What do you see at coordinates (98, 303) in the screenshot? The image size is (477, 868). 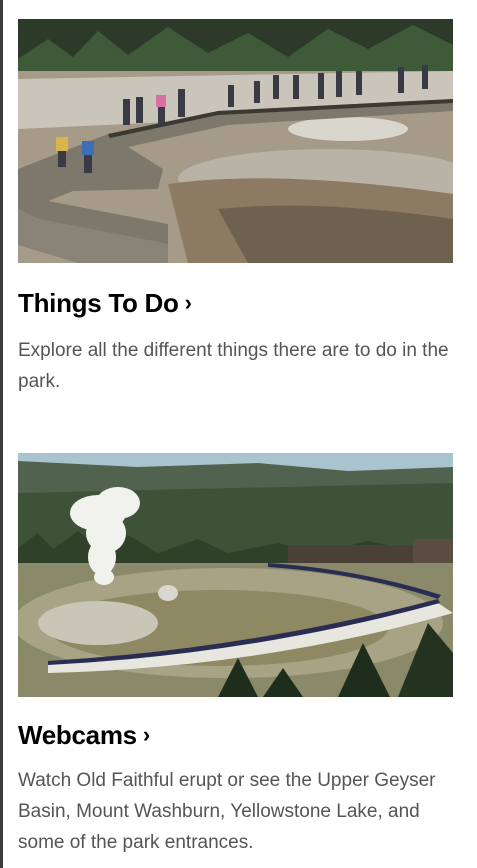 I see `things-to-do-title: Things To Do` at bounding box center [98, 303].